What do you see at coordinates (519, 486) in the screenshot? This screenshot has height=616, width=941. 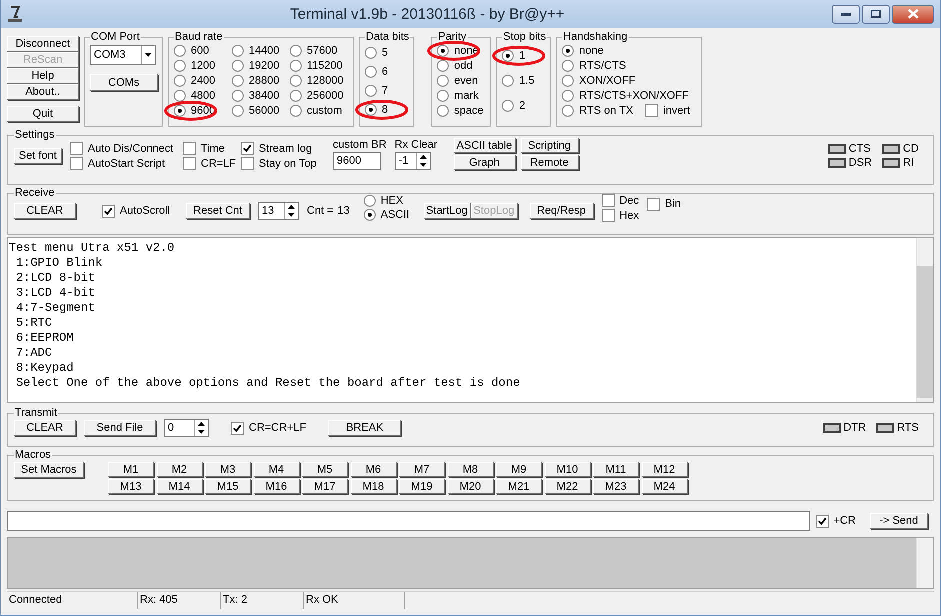 I see `macro-button: M21` at bounding box center [519, 486].